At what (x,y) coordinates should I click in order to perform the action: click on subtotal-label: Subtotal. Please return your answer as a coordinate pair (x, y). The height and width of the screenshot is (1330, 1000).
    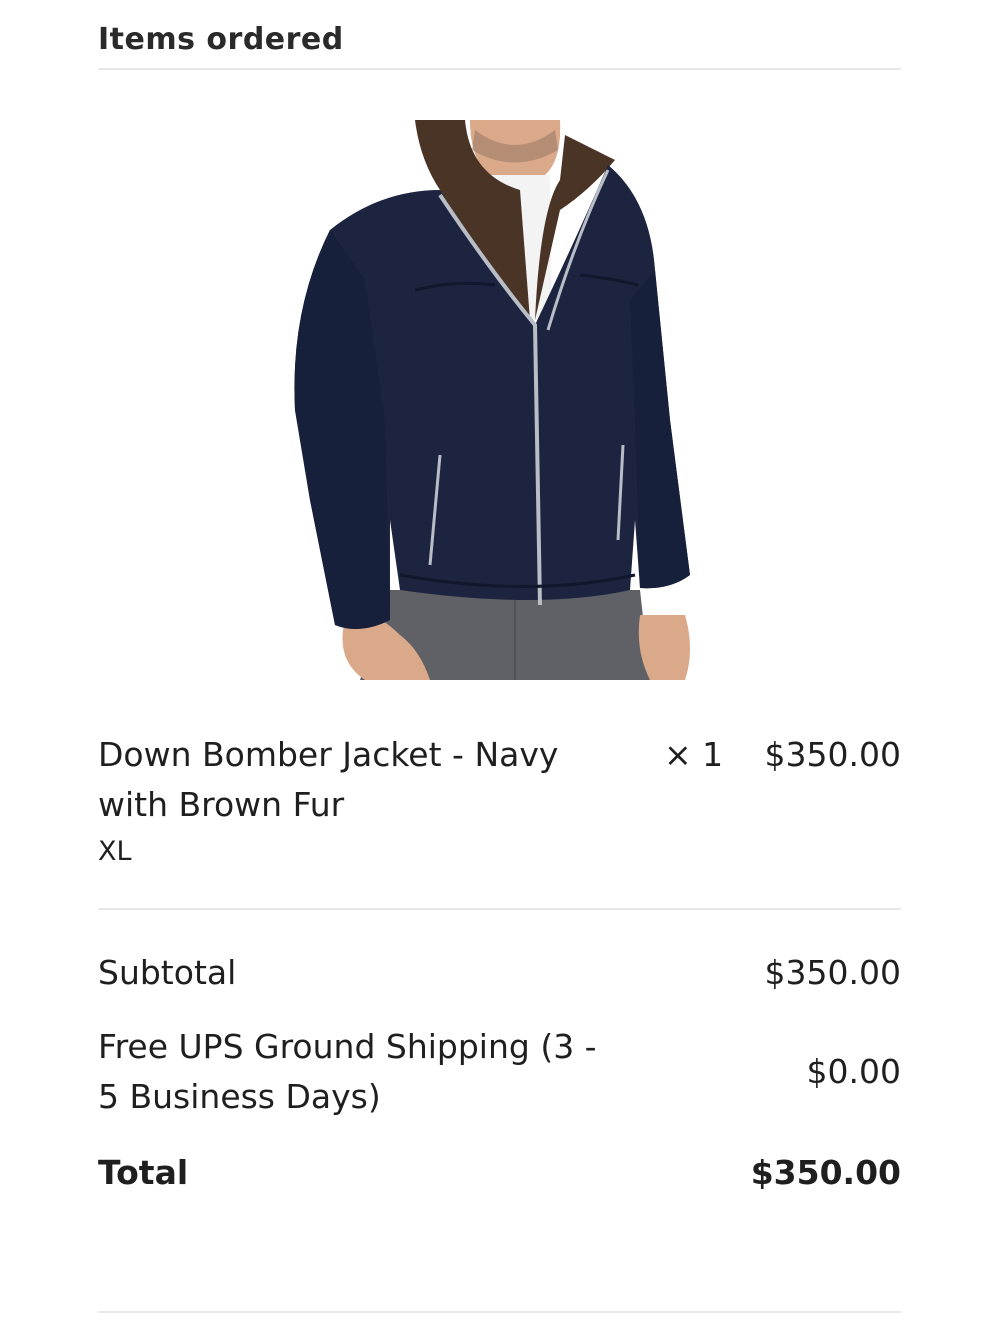
    Looking at the image, I should click on (167, 972).